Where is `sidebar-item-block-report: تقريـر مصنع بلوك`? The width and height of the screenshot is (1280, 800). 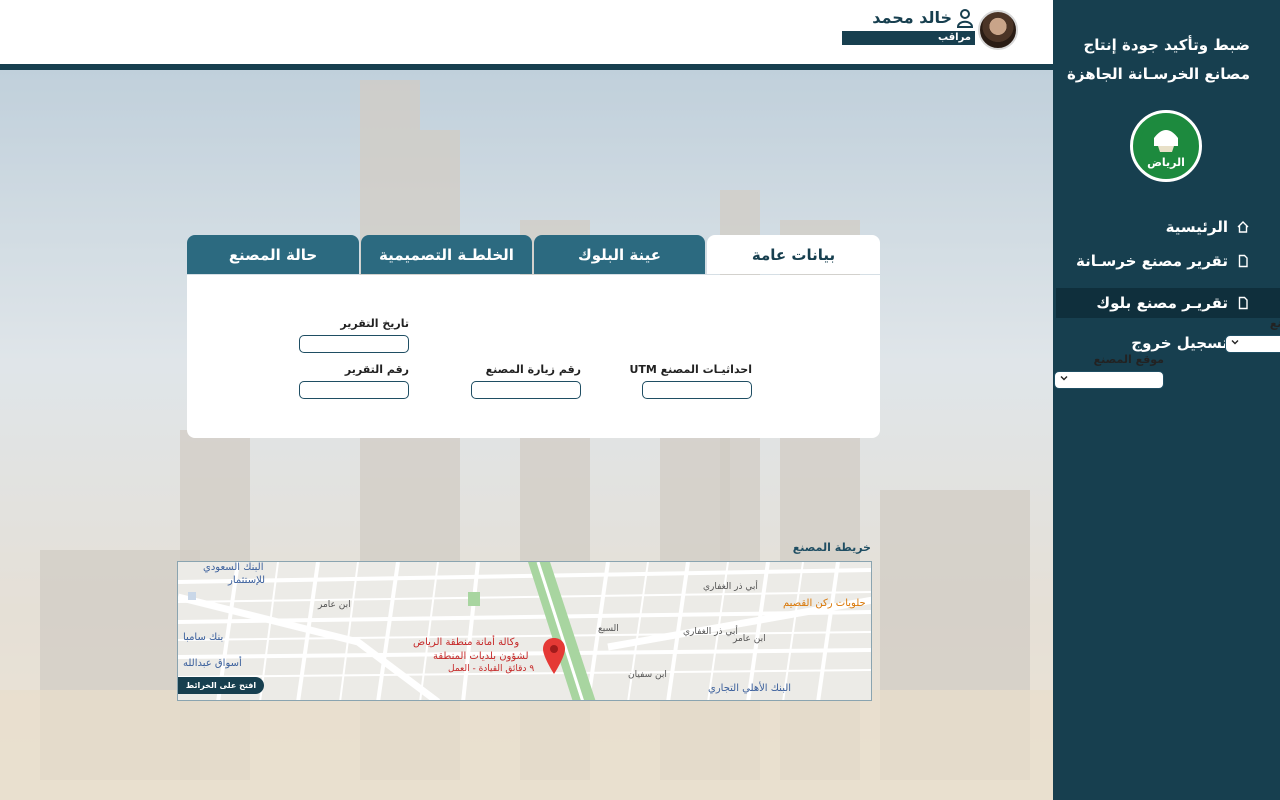
sidebar-item-block-report: تقريـر مصنع بلوك is located at coordinates (1168, 303).